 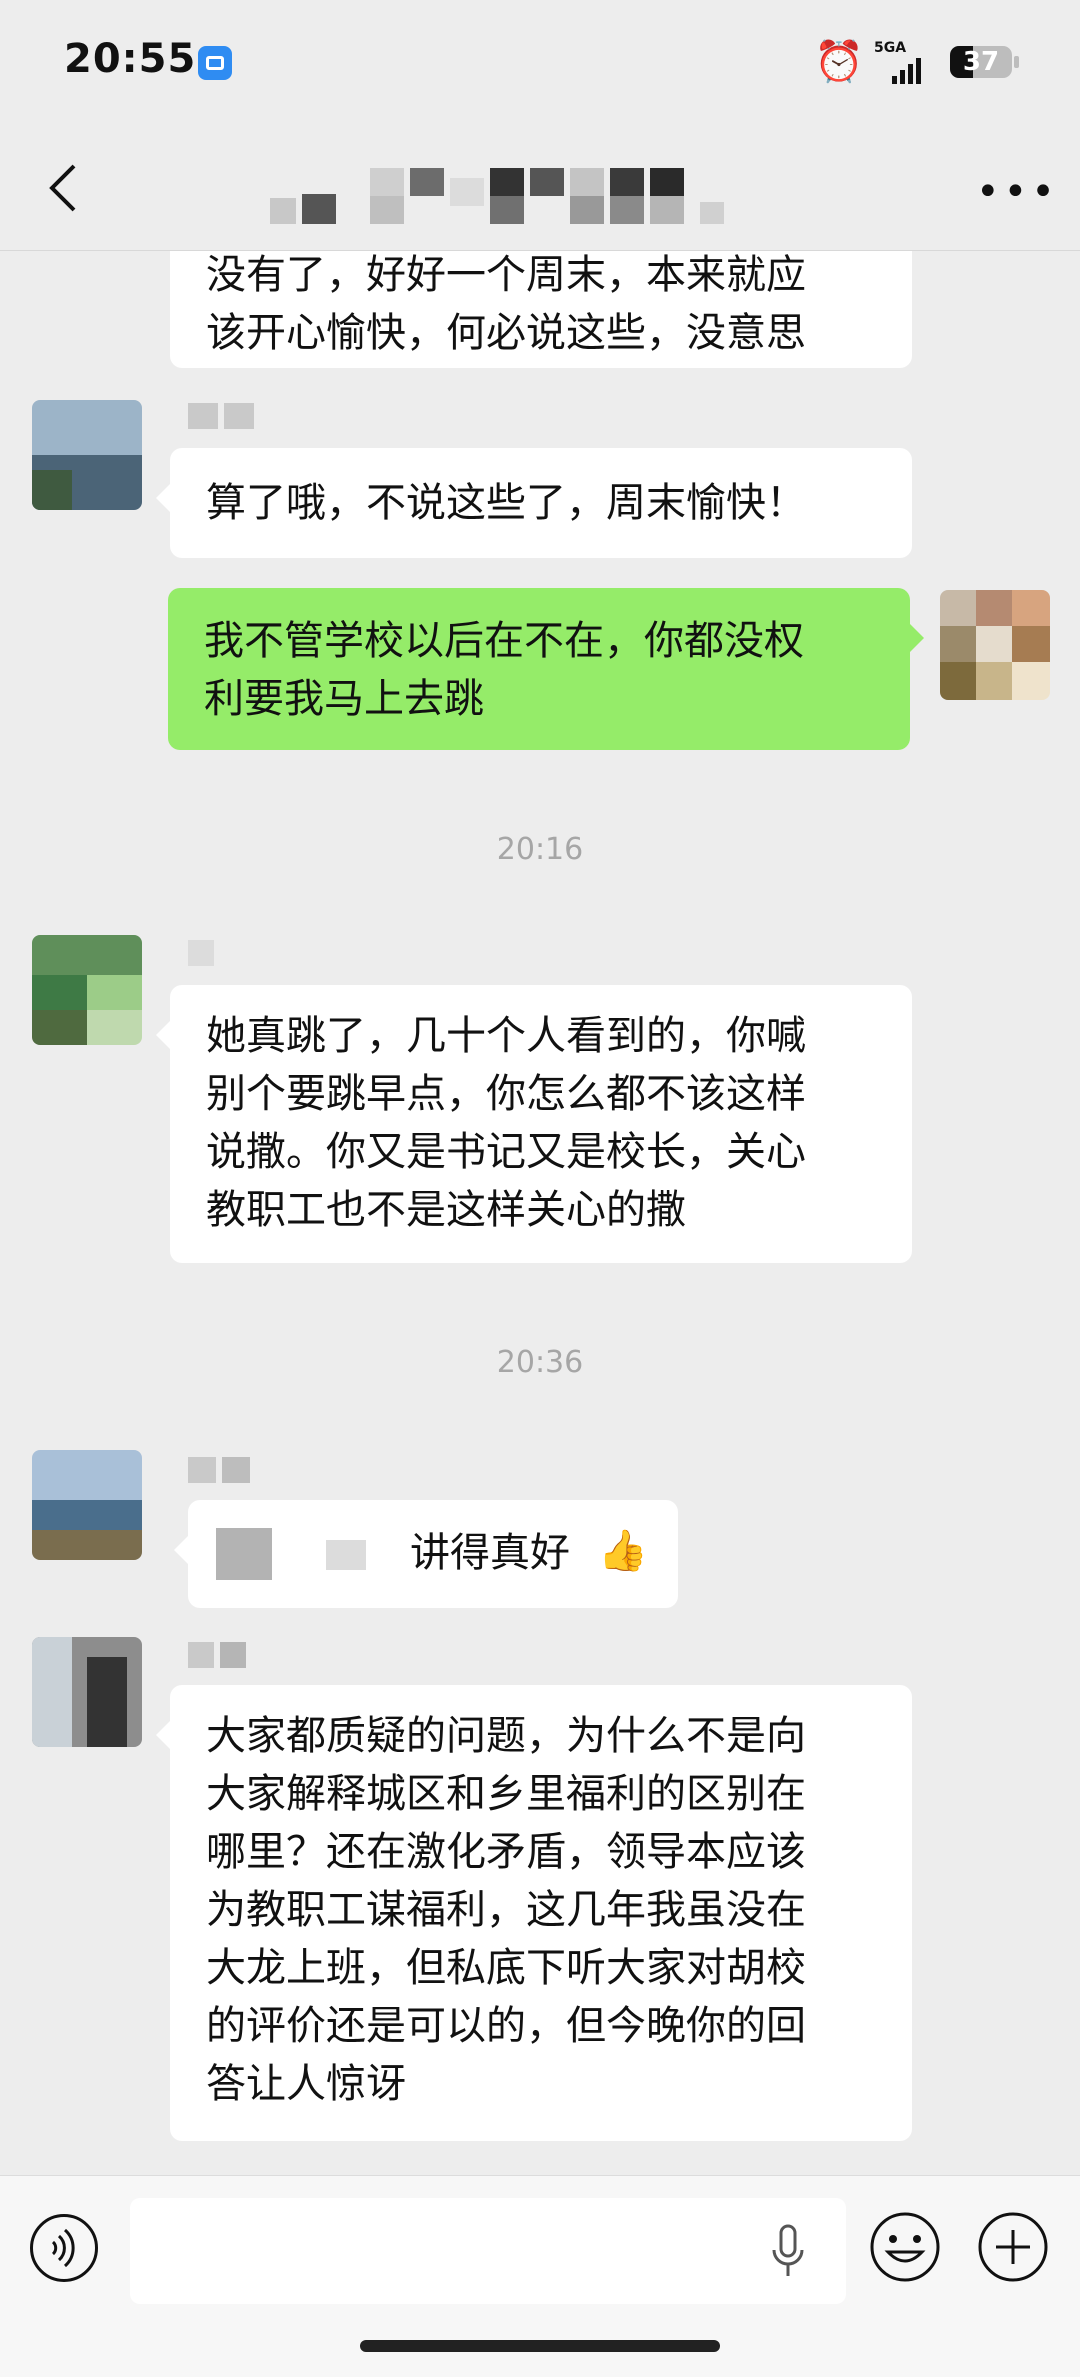 What do you see at coordinates (506, 1852) in the screenshot?
I see `message-line: 哪里？还在激化矛盾，领导本应该` at bounding box center [506, 1852].